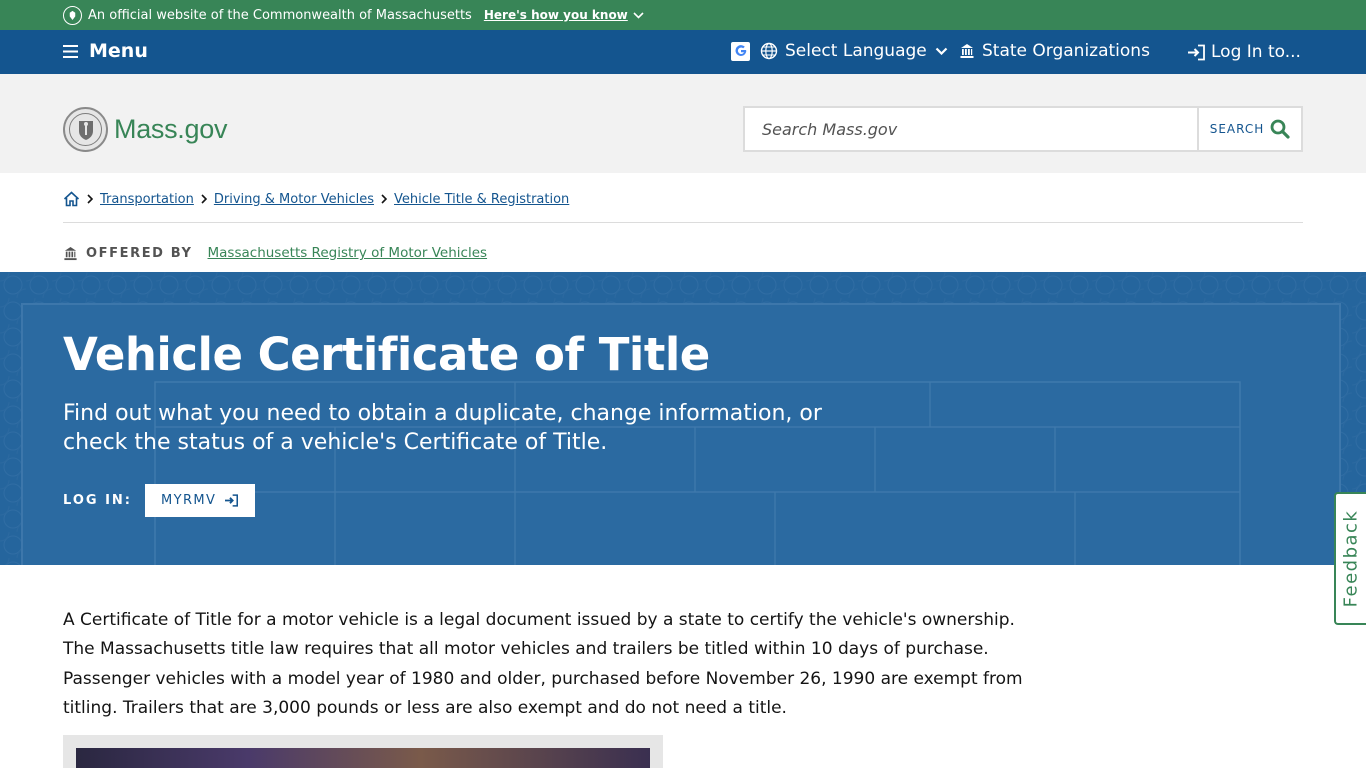 Image resolution: width=1366 pixels, height=768 pixels. I want to click on search-bar: SEARCH, so click(1023, 129).